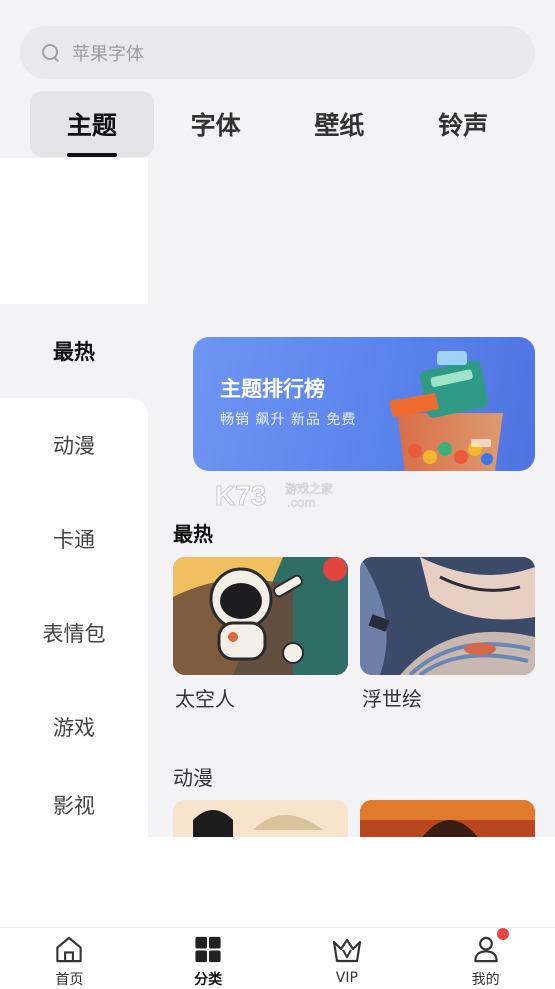  I want to click on sidebar-item-label: 卡通, so click(74, 540).